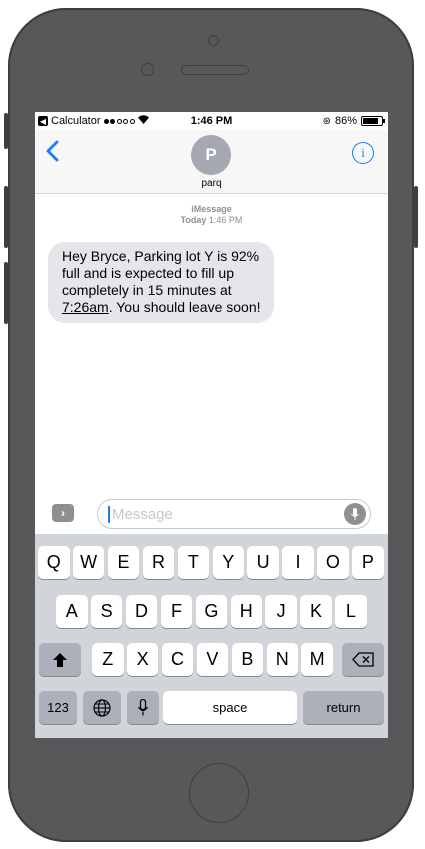 This screenshot has height=849, width=425. What do you see at coordinates (6, 131) in the screenshot?
I see `mute-switch` at bounding box center [6, 131].